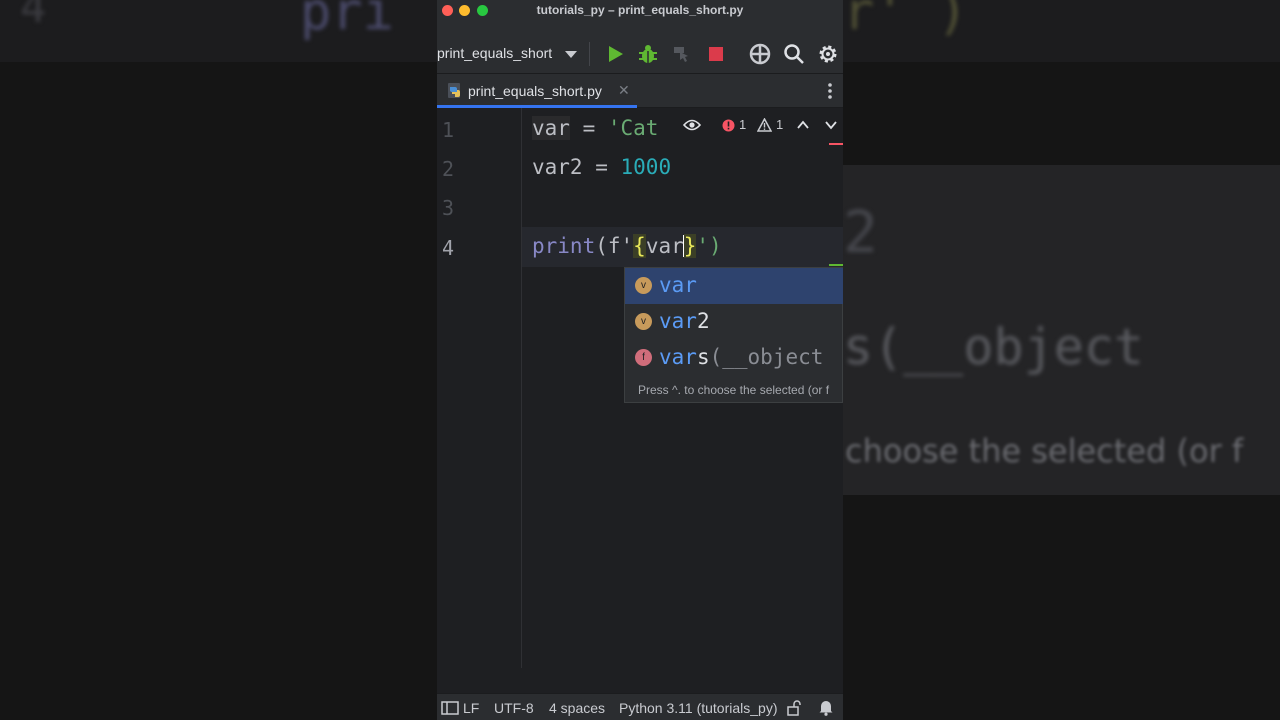  What do you see at coordinates (614, 246) in the screenshot?
I see `fstring-prefix: (f'` at bounding box center [614, 246].